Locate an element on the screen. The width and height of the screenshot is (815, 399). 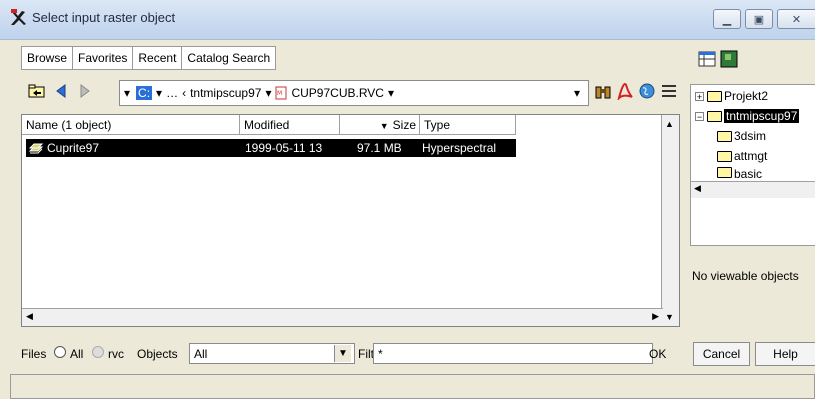
tree-item-projekt2: + Projekt2 is located at coordinates (731, 96).